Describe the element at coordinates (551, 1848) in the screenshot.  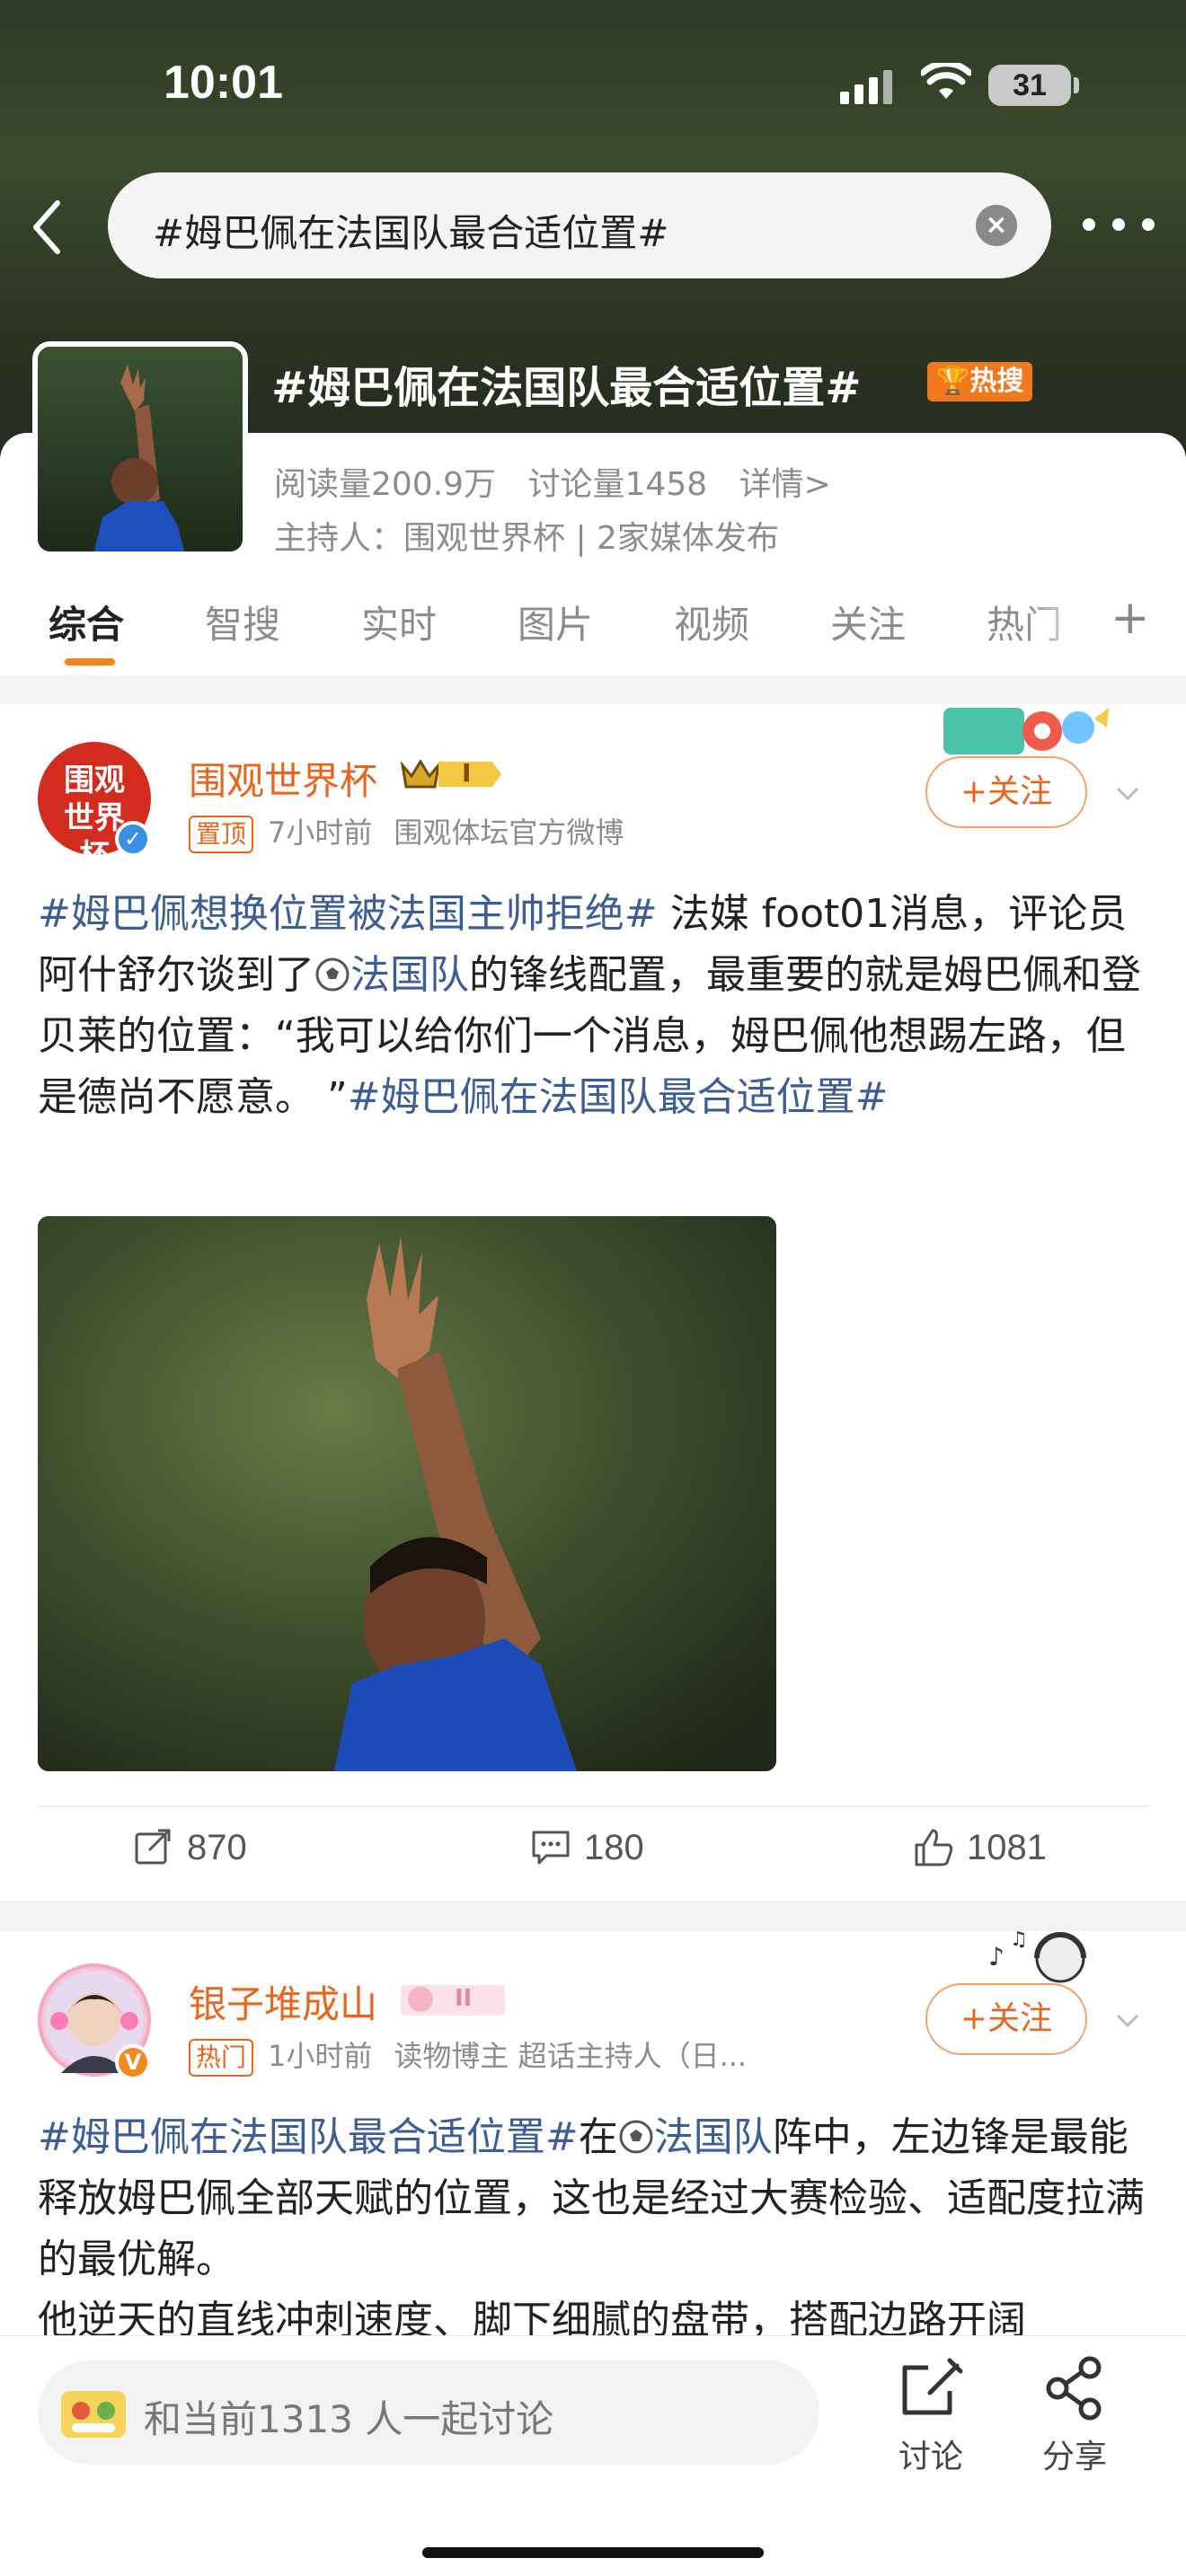
I see `comment-icon` at that location.